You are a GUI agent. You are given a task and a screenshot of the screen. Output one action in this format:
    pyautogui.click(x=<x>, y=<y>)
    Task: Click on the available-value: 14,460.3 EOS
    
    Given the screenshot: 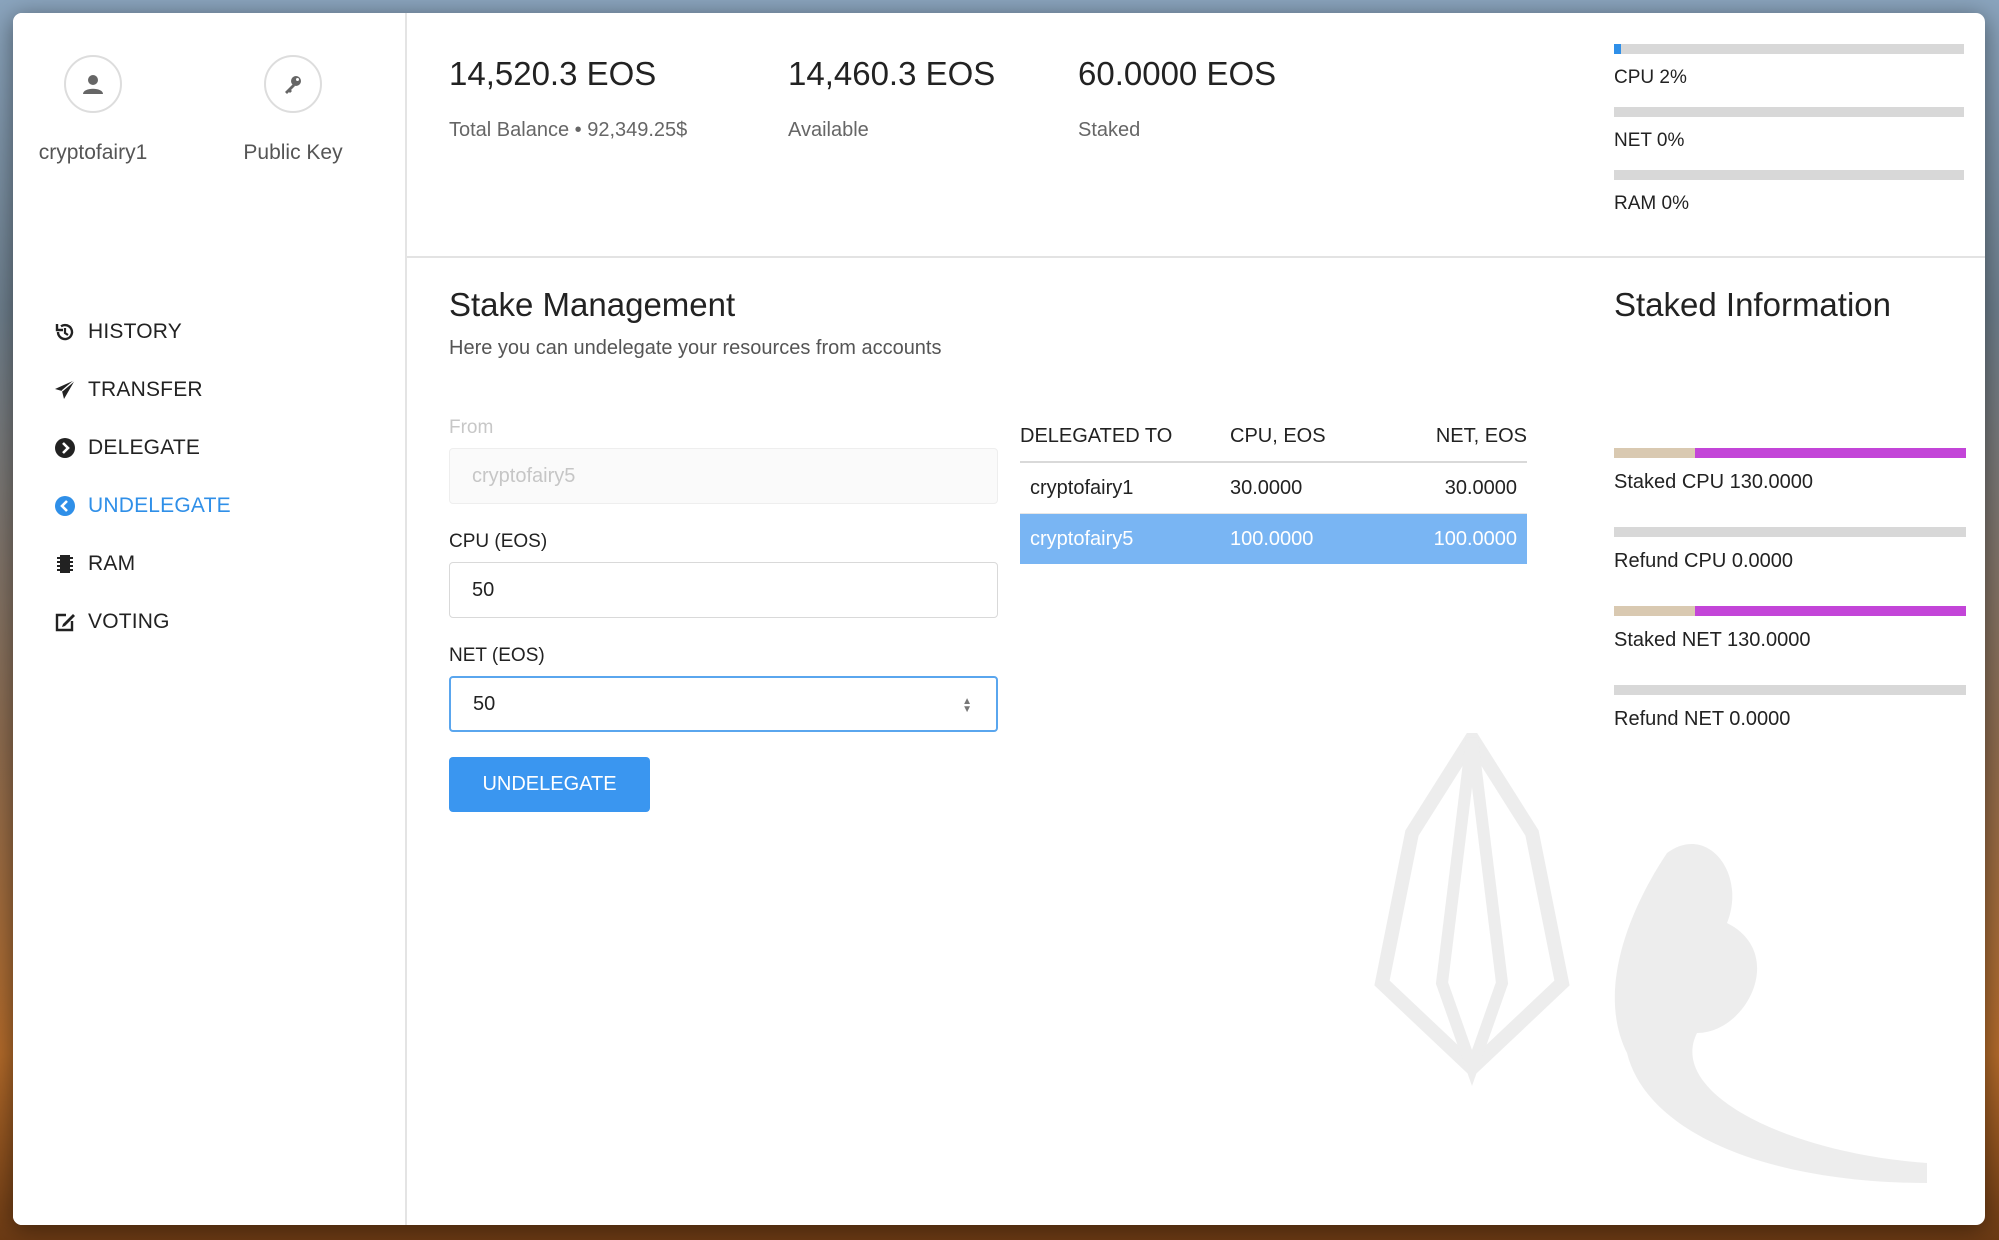 What is the action you would take?
    pyautogui.click(x=892, y=73)
    